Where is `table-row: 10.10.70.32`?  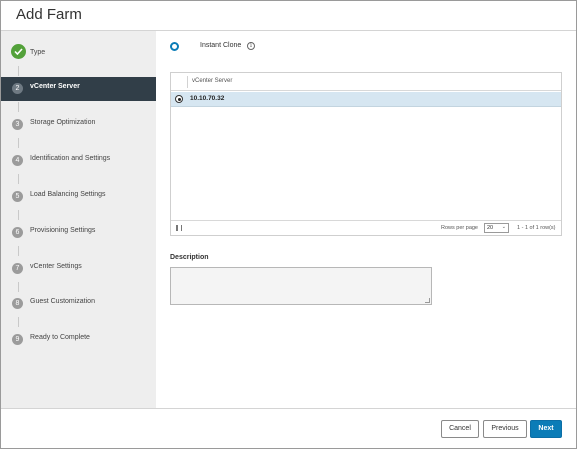 table-row: 10.10.70.32 is located at coordinates (366, 99).